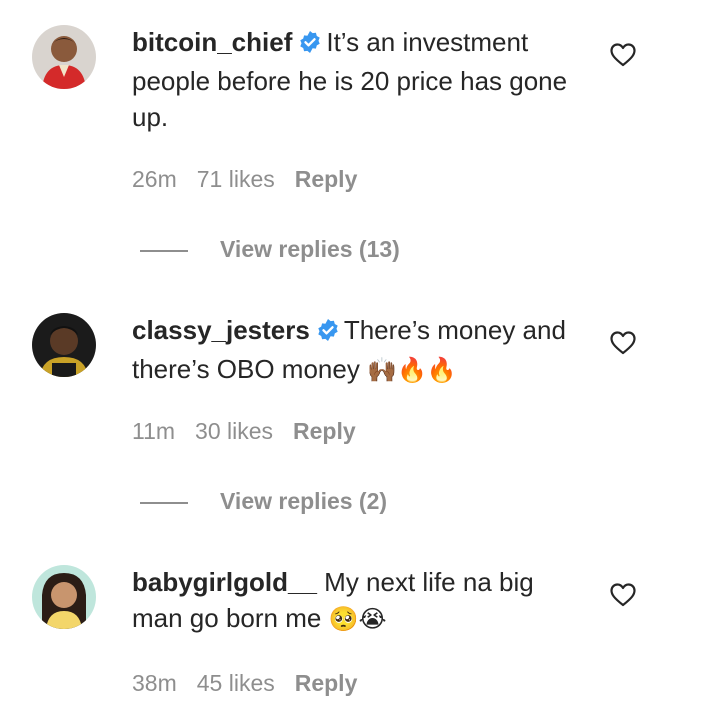 The image size is (720, 712). What do you see at coordinates (154, 683) in the screenshot?
I see `comment-time: 38m` at bounding box center [154, 683].